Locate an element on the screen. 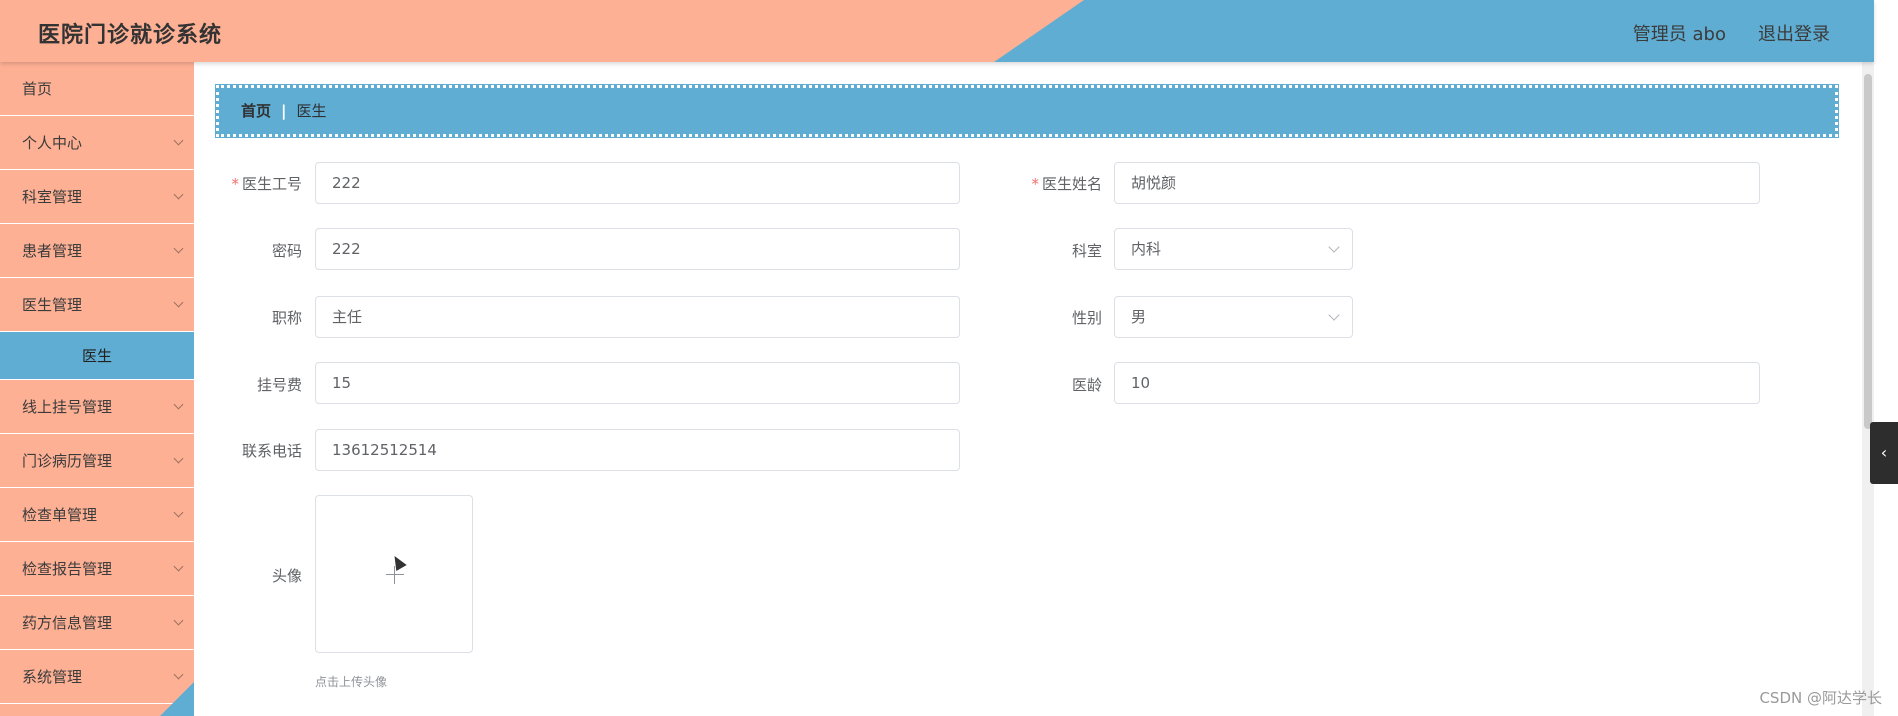 The height and width of the screenshot is (716, 1898). sidebar-item-label: 检查单管理 is located at coordinates (60, 515).